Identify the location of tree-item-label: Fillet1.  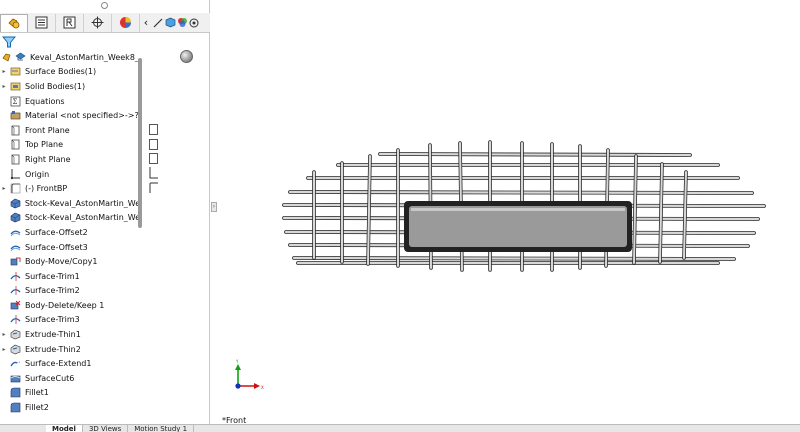
(37, 393).